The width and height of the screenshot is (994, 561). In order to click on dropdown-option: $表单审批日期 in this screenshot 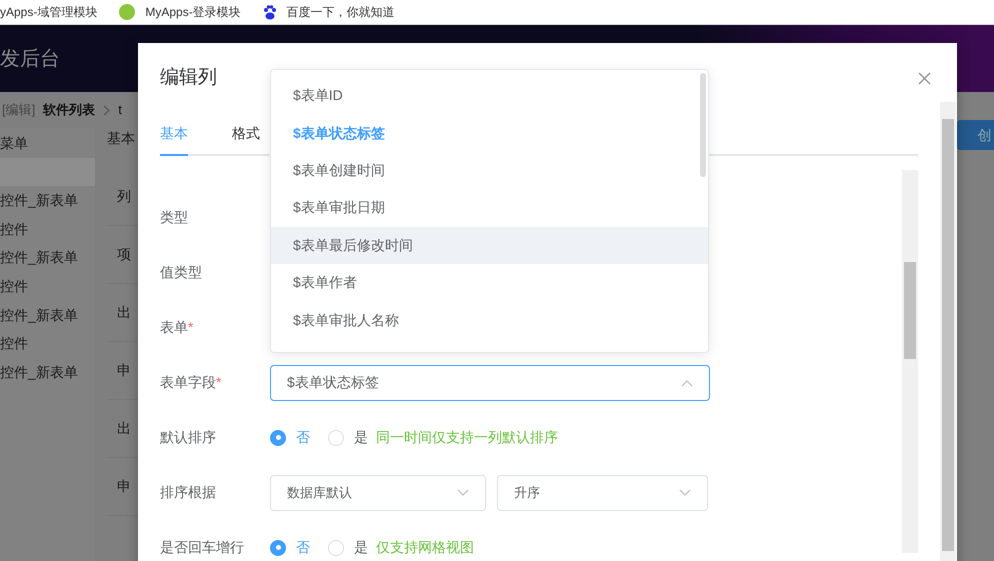, I will do `click(489, 208)`.